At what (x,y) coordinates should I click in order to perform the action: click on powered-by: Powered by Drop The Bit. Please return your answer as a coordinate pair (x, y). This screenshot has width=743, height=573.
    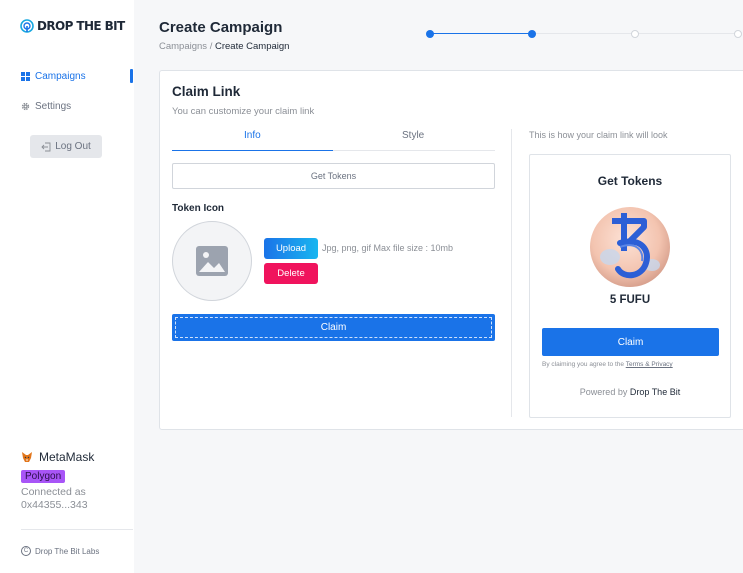
    Looking at the image, I should click on (630, 392).